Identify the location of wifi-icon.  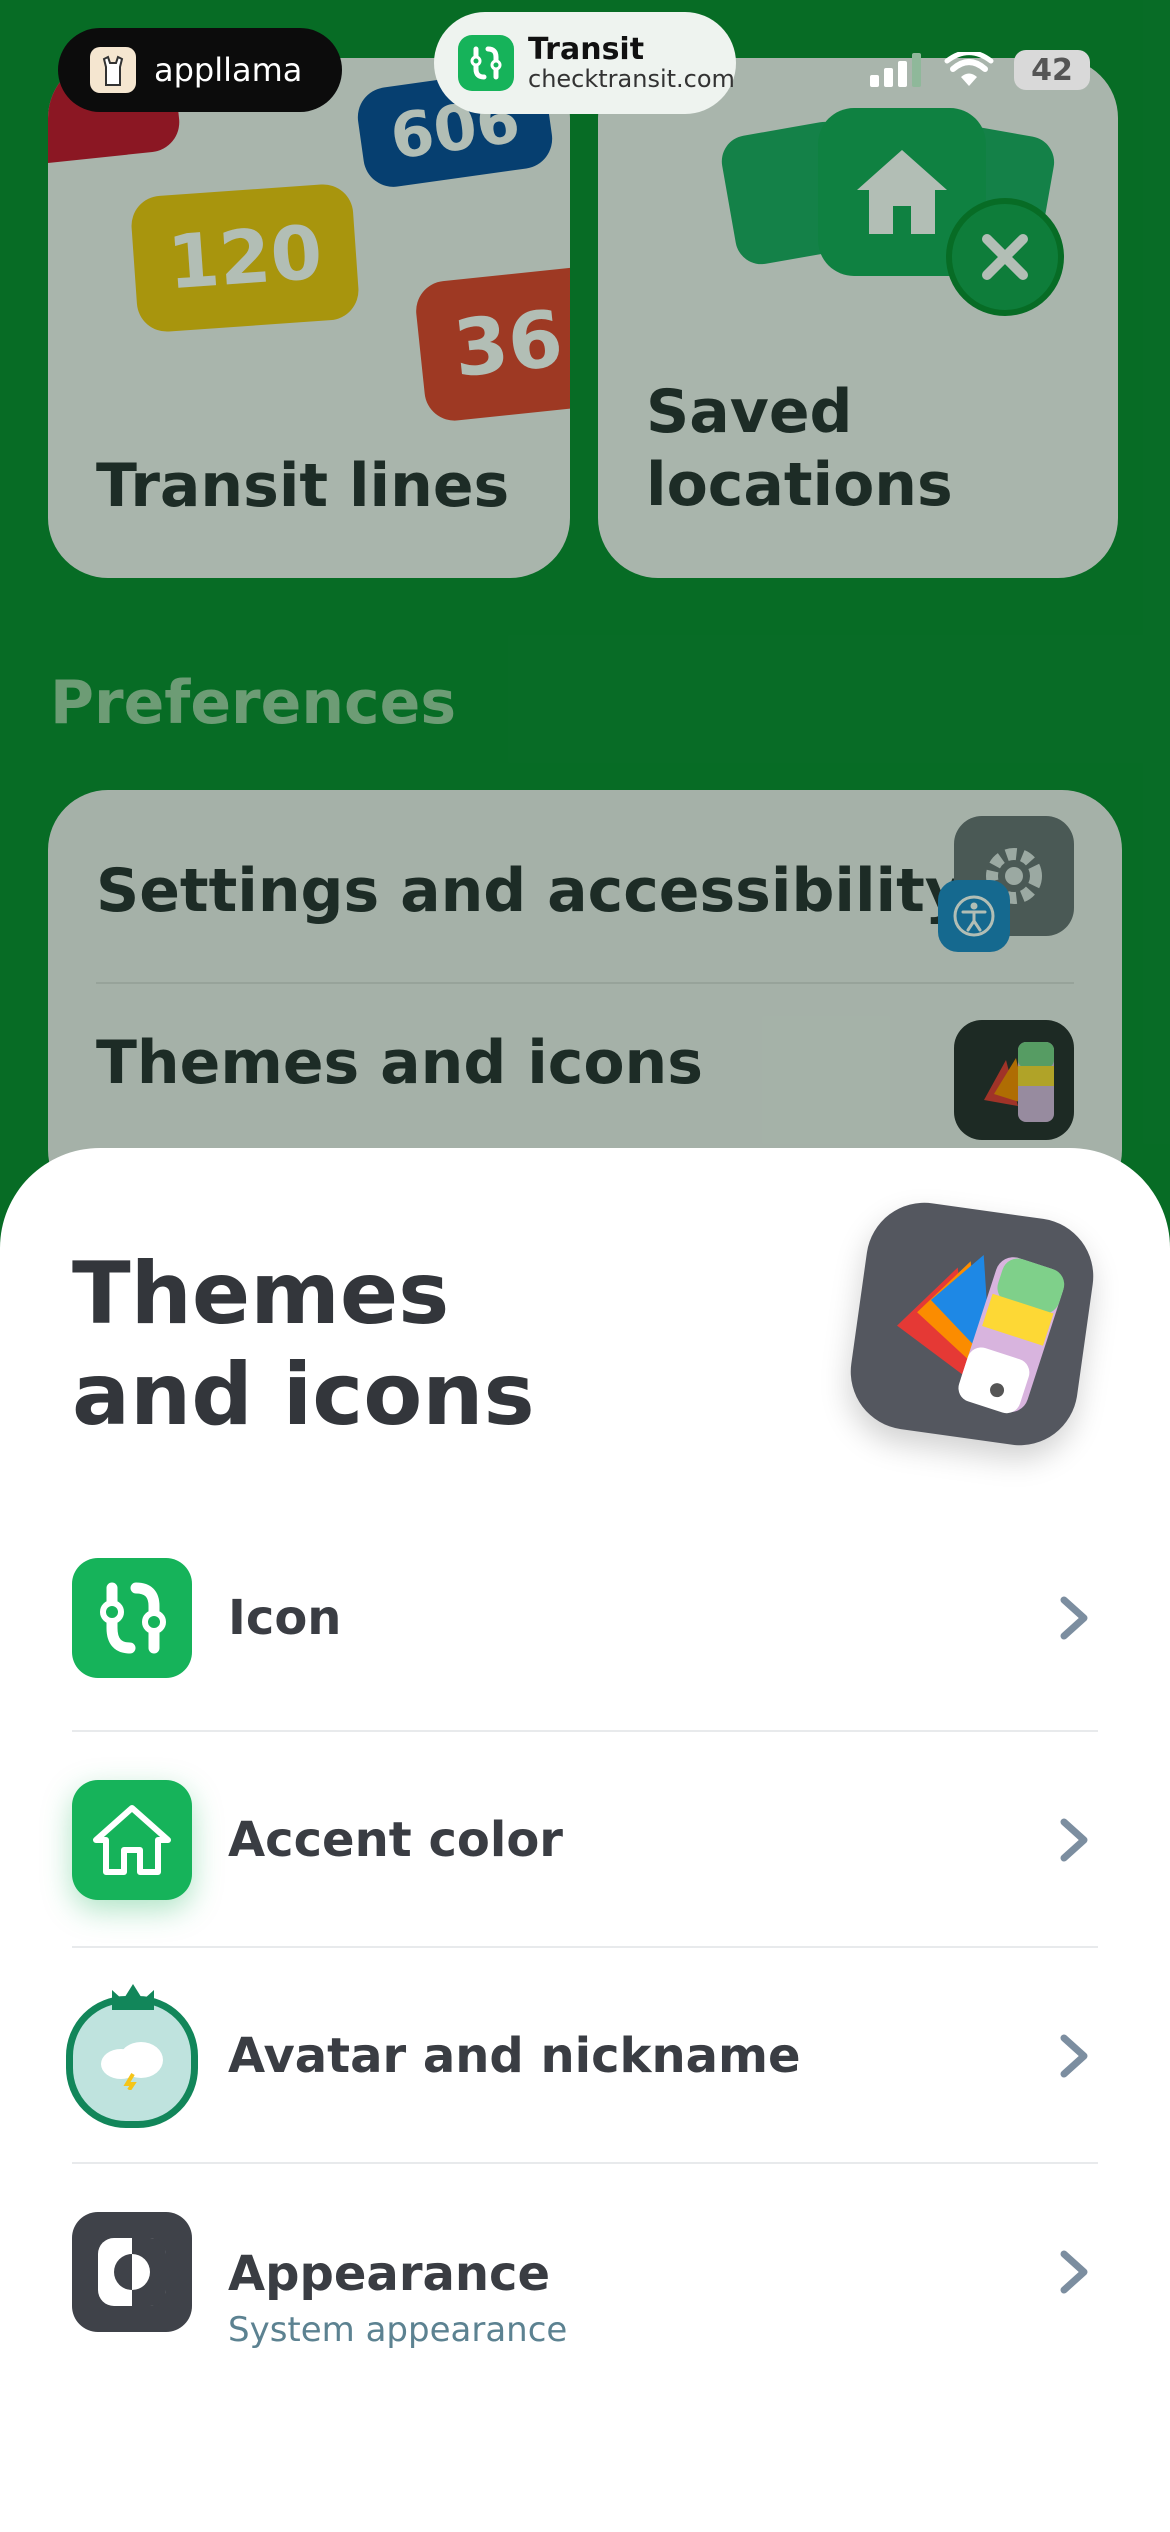
(969, 69).